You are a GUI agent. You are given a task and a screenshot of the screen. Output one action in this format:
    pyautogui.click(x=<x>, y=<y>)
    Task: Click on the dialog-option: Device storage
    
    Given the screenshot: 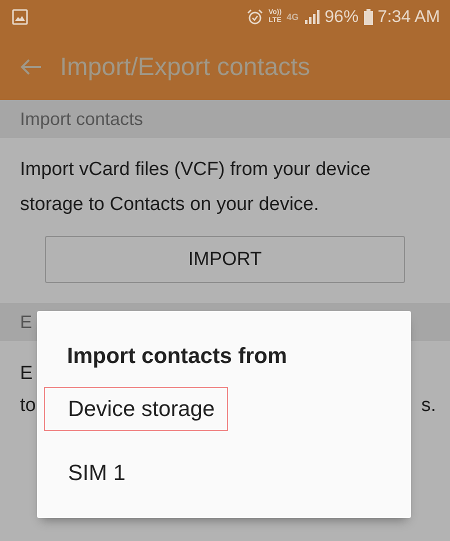 What is the action you would take?
    pyautogui.click(x=136, y=409)
    